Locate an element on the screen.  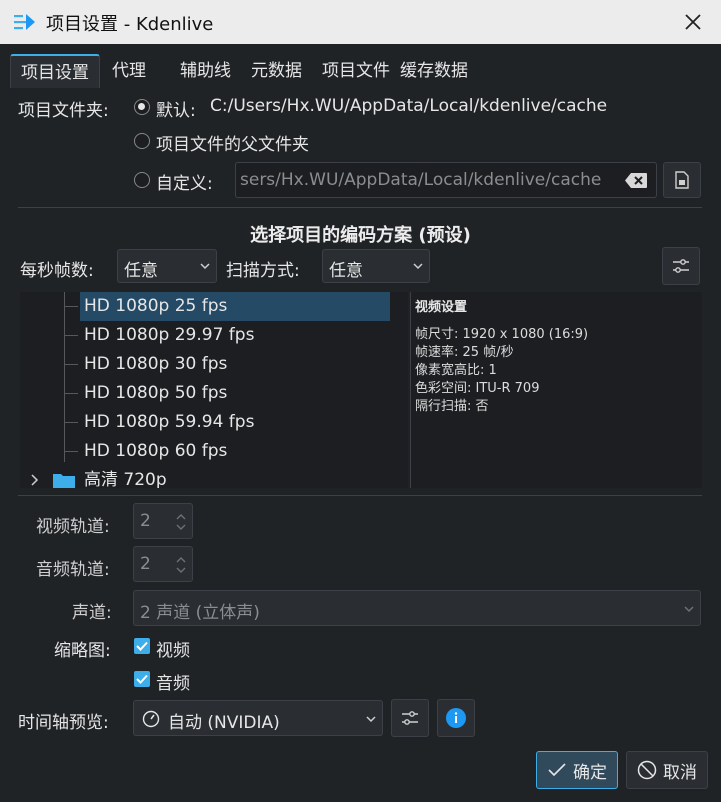
fps-value: 任意 is located at coordinates (141, 271).